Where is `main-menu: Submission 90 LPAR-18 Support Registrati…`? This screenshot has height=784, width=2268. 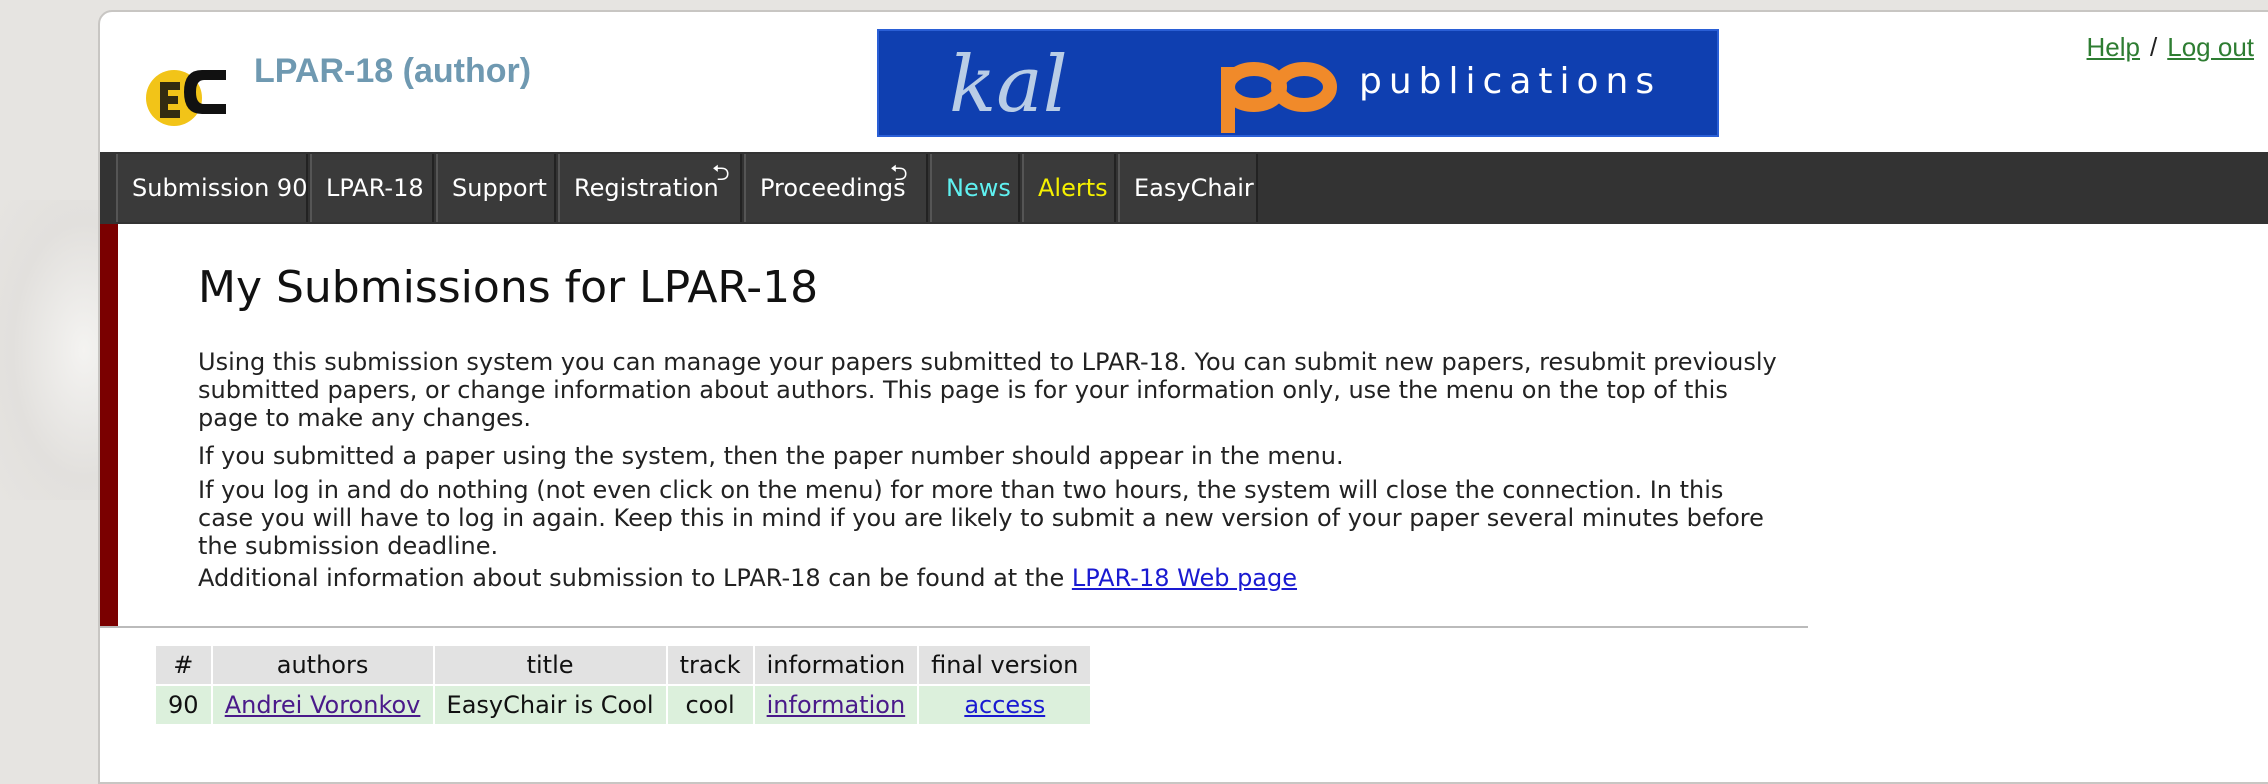
main-menu: Submission 90 LPAR-18 Support Registrati… is located at coordinates (1184, 188).